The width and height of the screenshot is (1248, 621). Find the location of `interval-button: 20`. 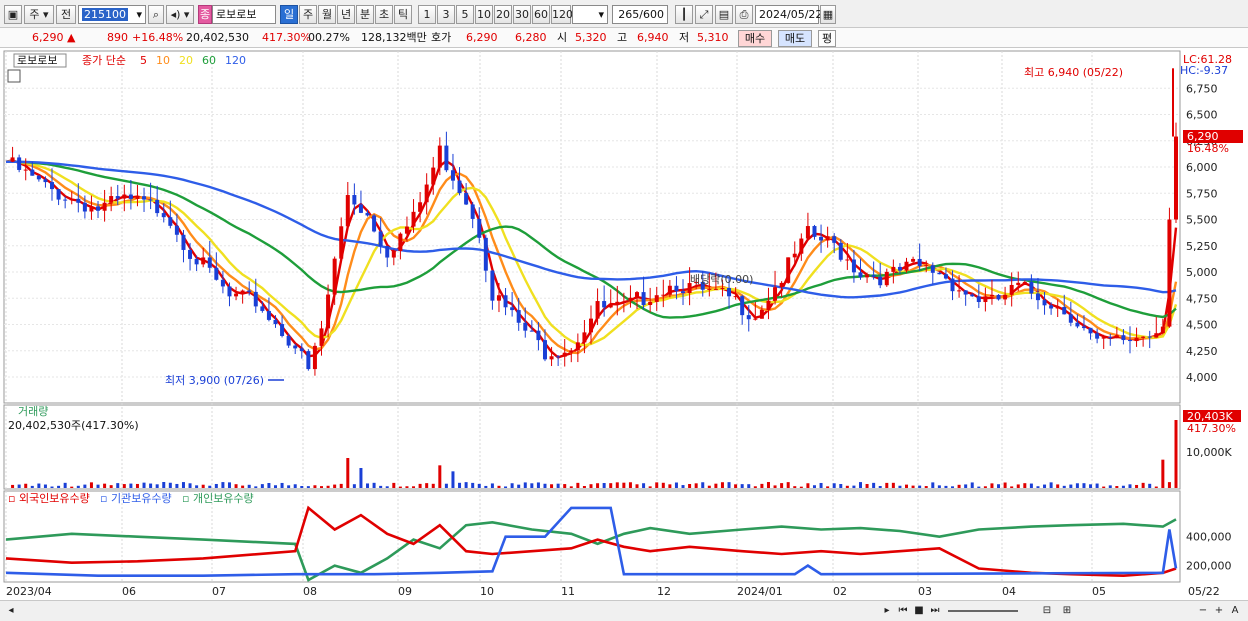

interval-button: 20 is located at coordinates (503, 14).